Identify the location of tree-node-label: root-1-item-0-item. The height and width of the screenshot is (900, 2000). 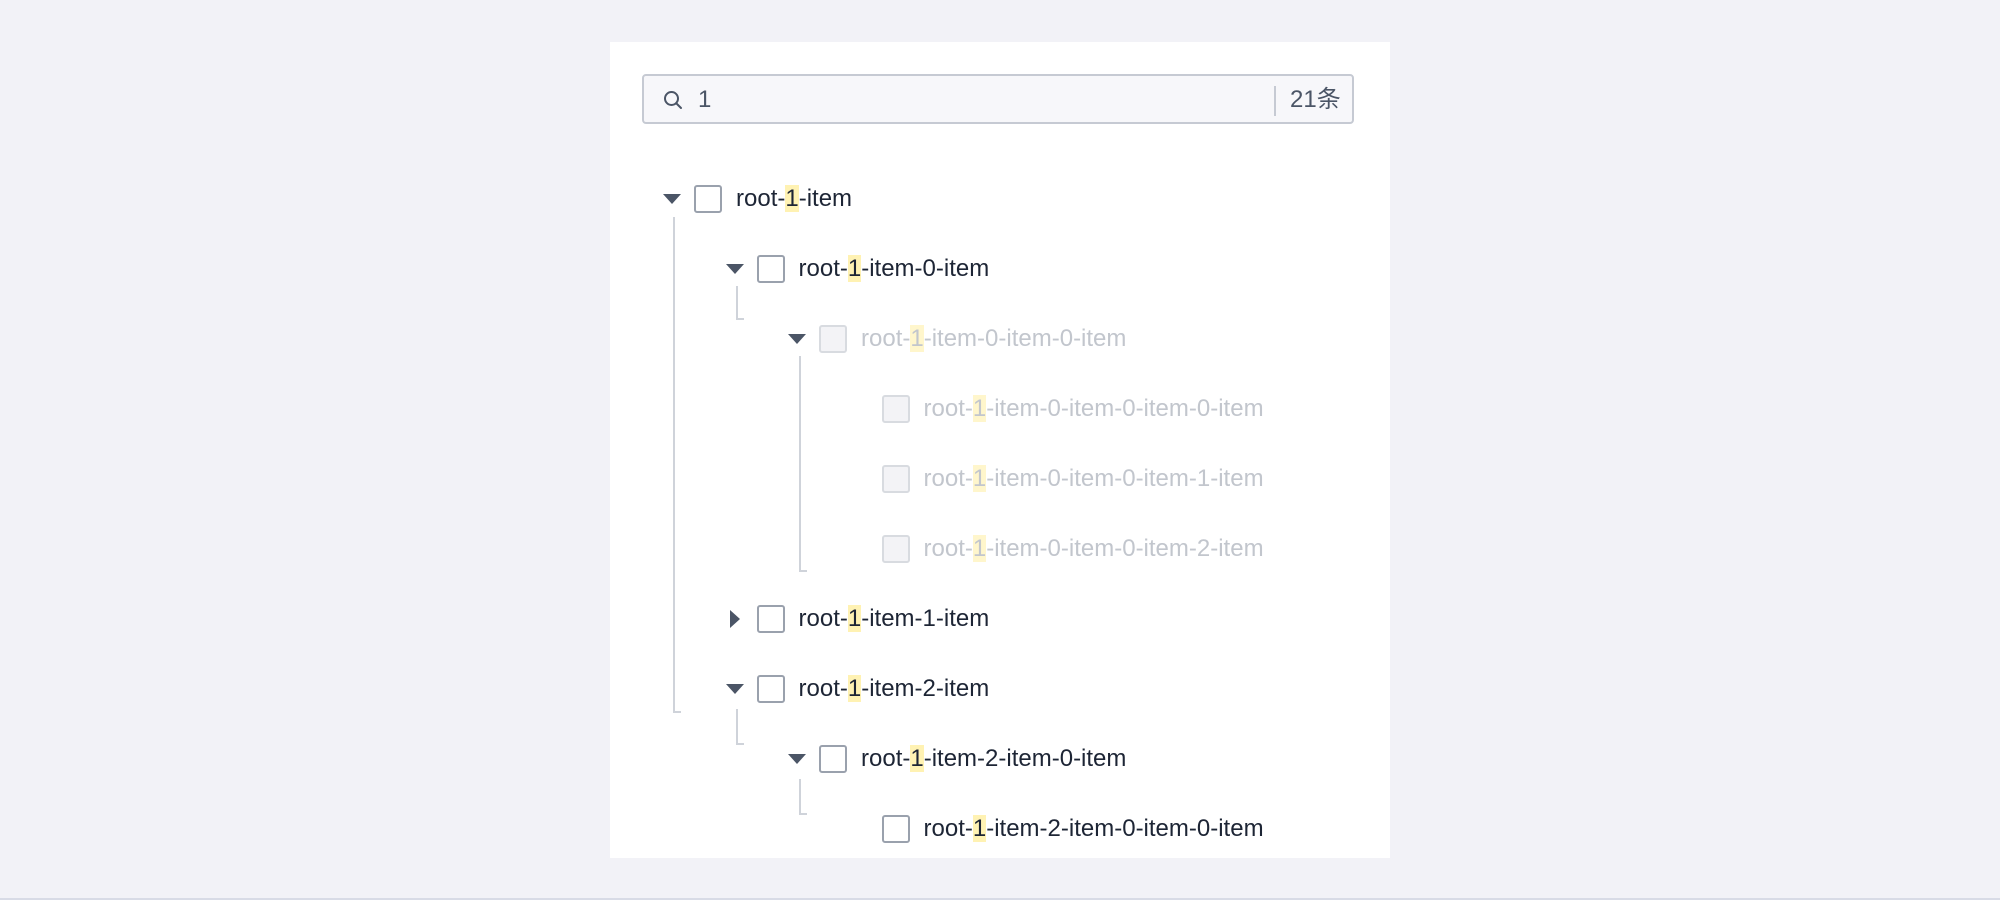
(894, 268).